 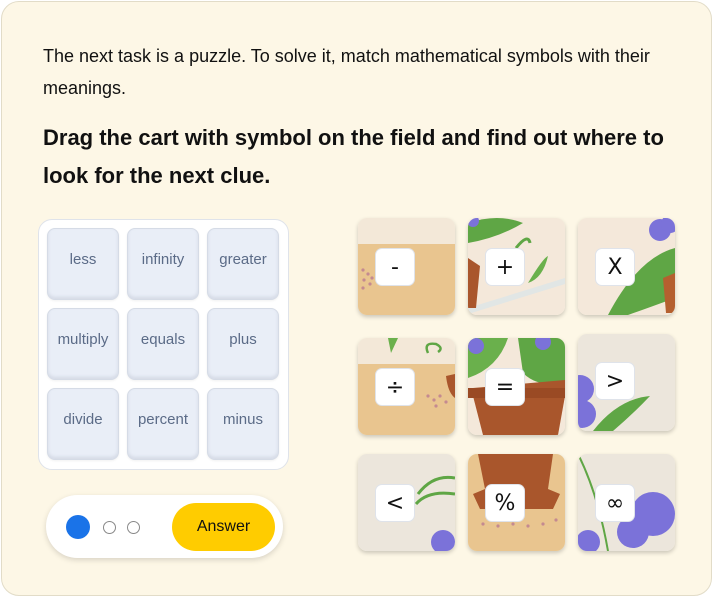 What do you see at coordinates (615, 381) in the screenshot?
I see `symbol-card: >` at bounding box center [615, 381].